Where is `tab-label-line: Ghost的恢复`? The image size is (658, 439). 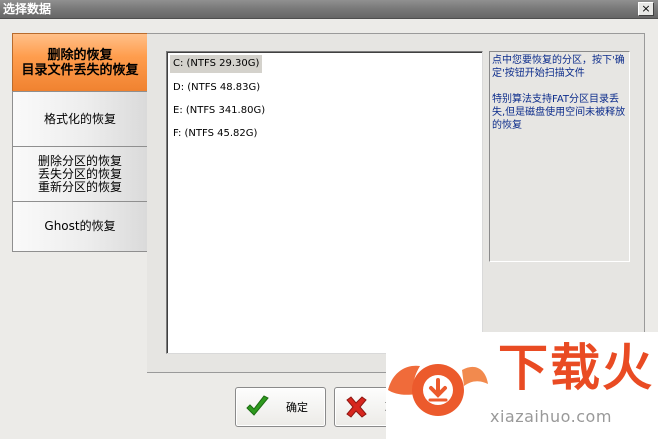 tab-label-line: Ghost的恢复 is located at coordinates (80, 226).